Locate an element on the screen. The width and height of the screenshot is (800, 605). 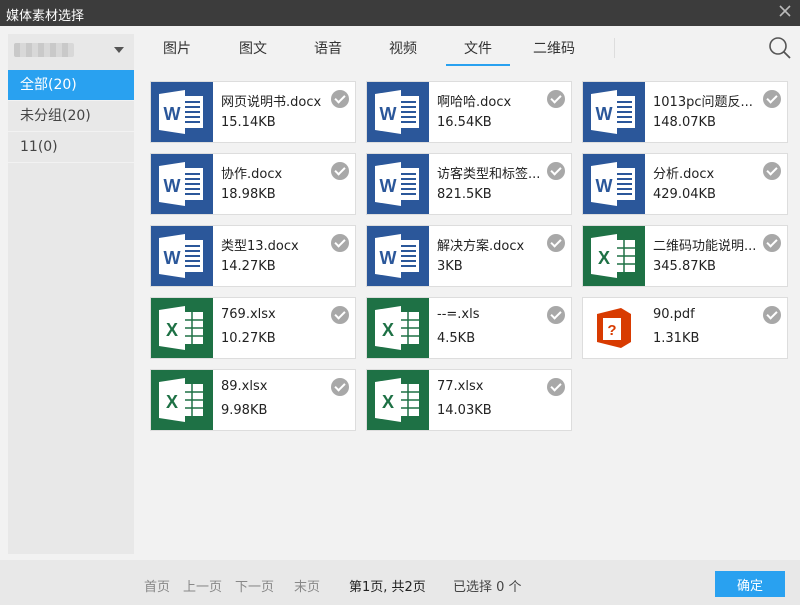
file-size: 429.04KB is located at coordinates (684, 194).